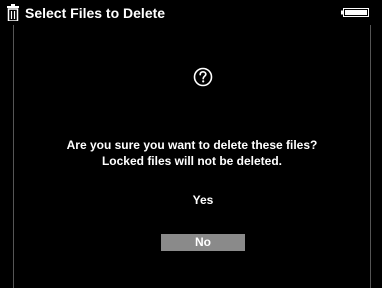 This screenshot has height=288, width=382. Describe the element at coordinates (13, 12) in the screenshot. I see `trash-icon` at that location.